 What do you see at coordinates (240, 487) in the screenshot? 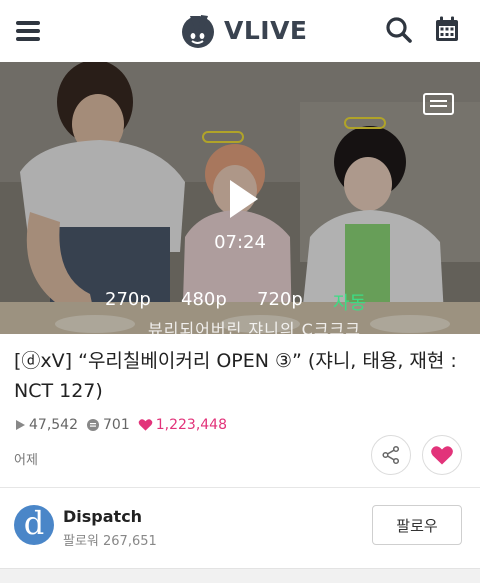
I see `section-divider` at bounding box center [240, 487].